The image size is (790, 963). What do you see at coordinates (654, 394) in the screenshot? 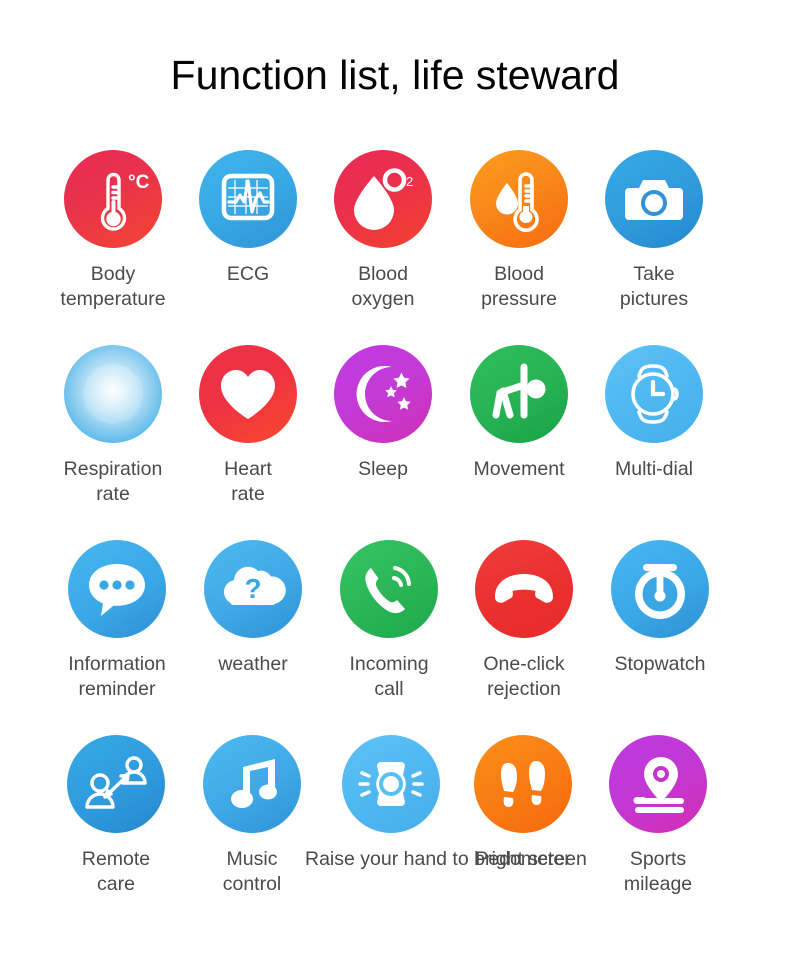
I see `watch-clock-icon` at bounding box center [654, 394].